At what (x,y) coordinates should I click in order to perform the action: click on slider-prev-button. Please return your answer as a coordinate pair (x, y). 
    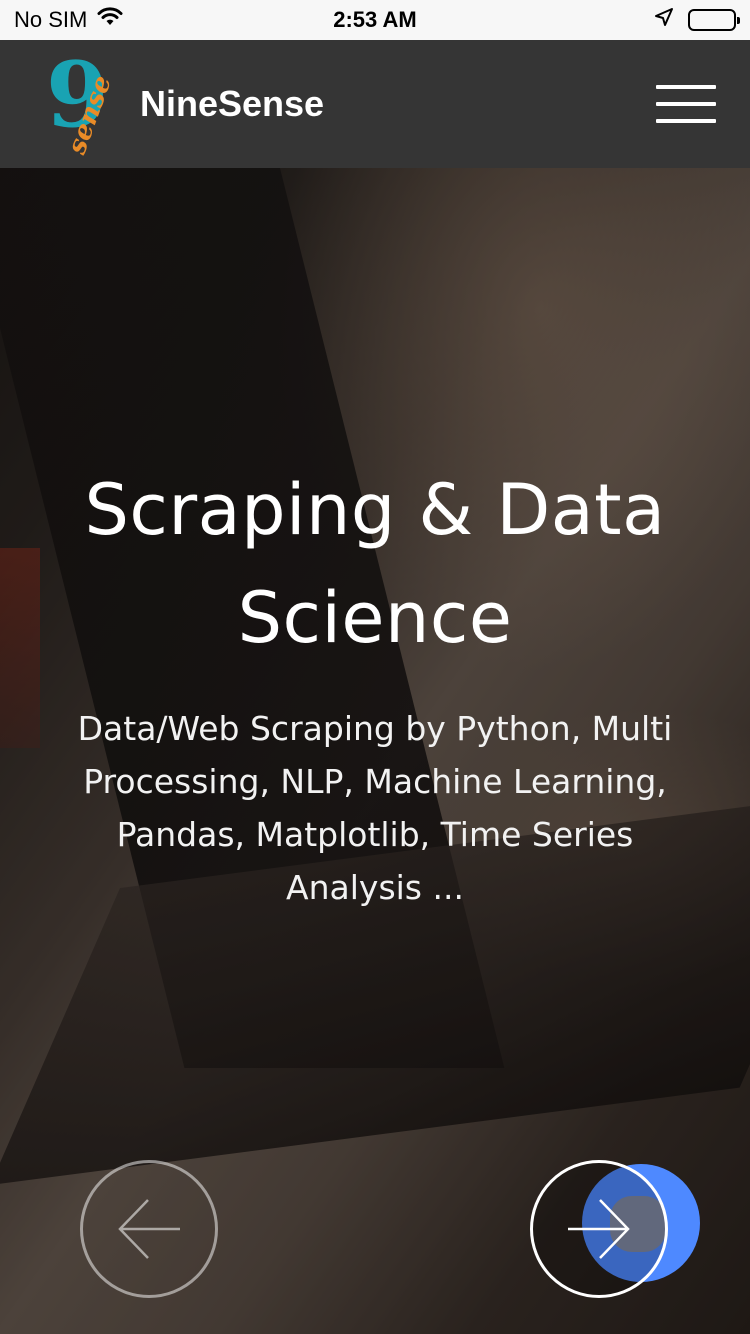
    Looking at the image, I should click on (149, 1229).